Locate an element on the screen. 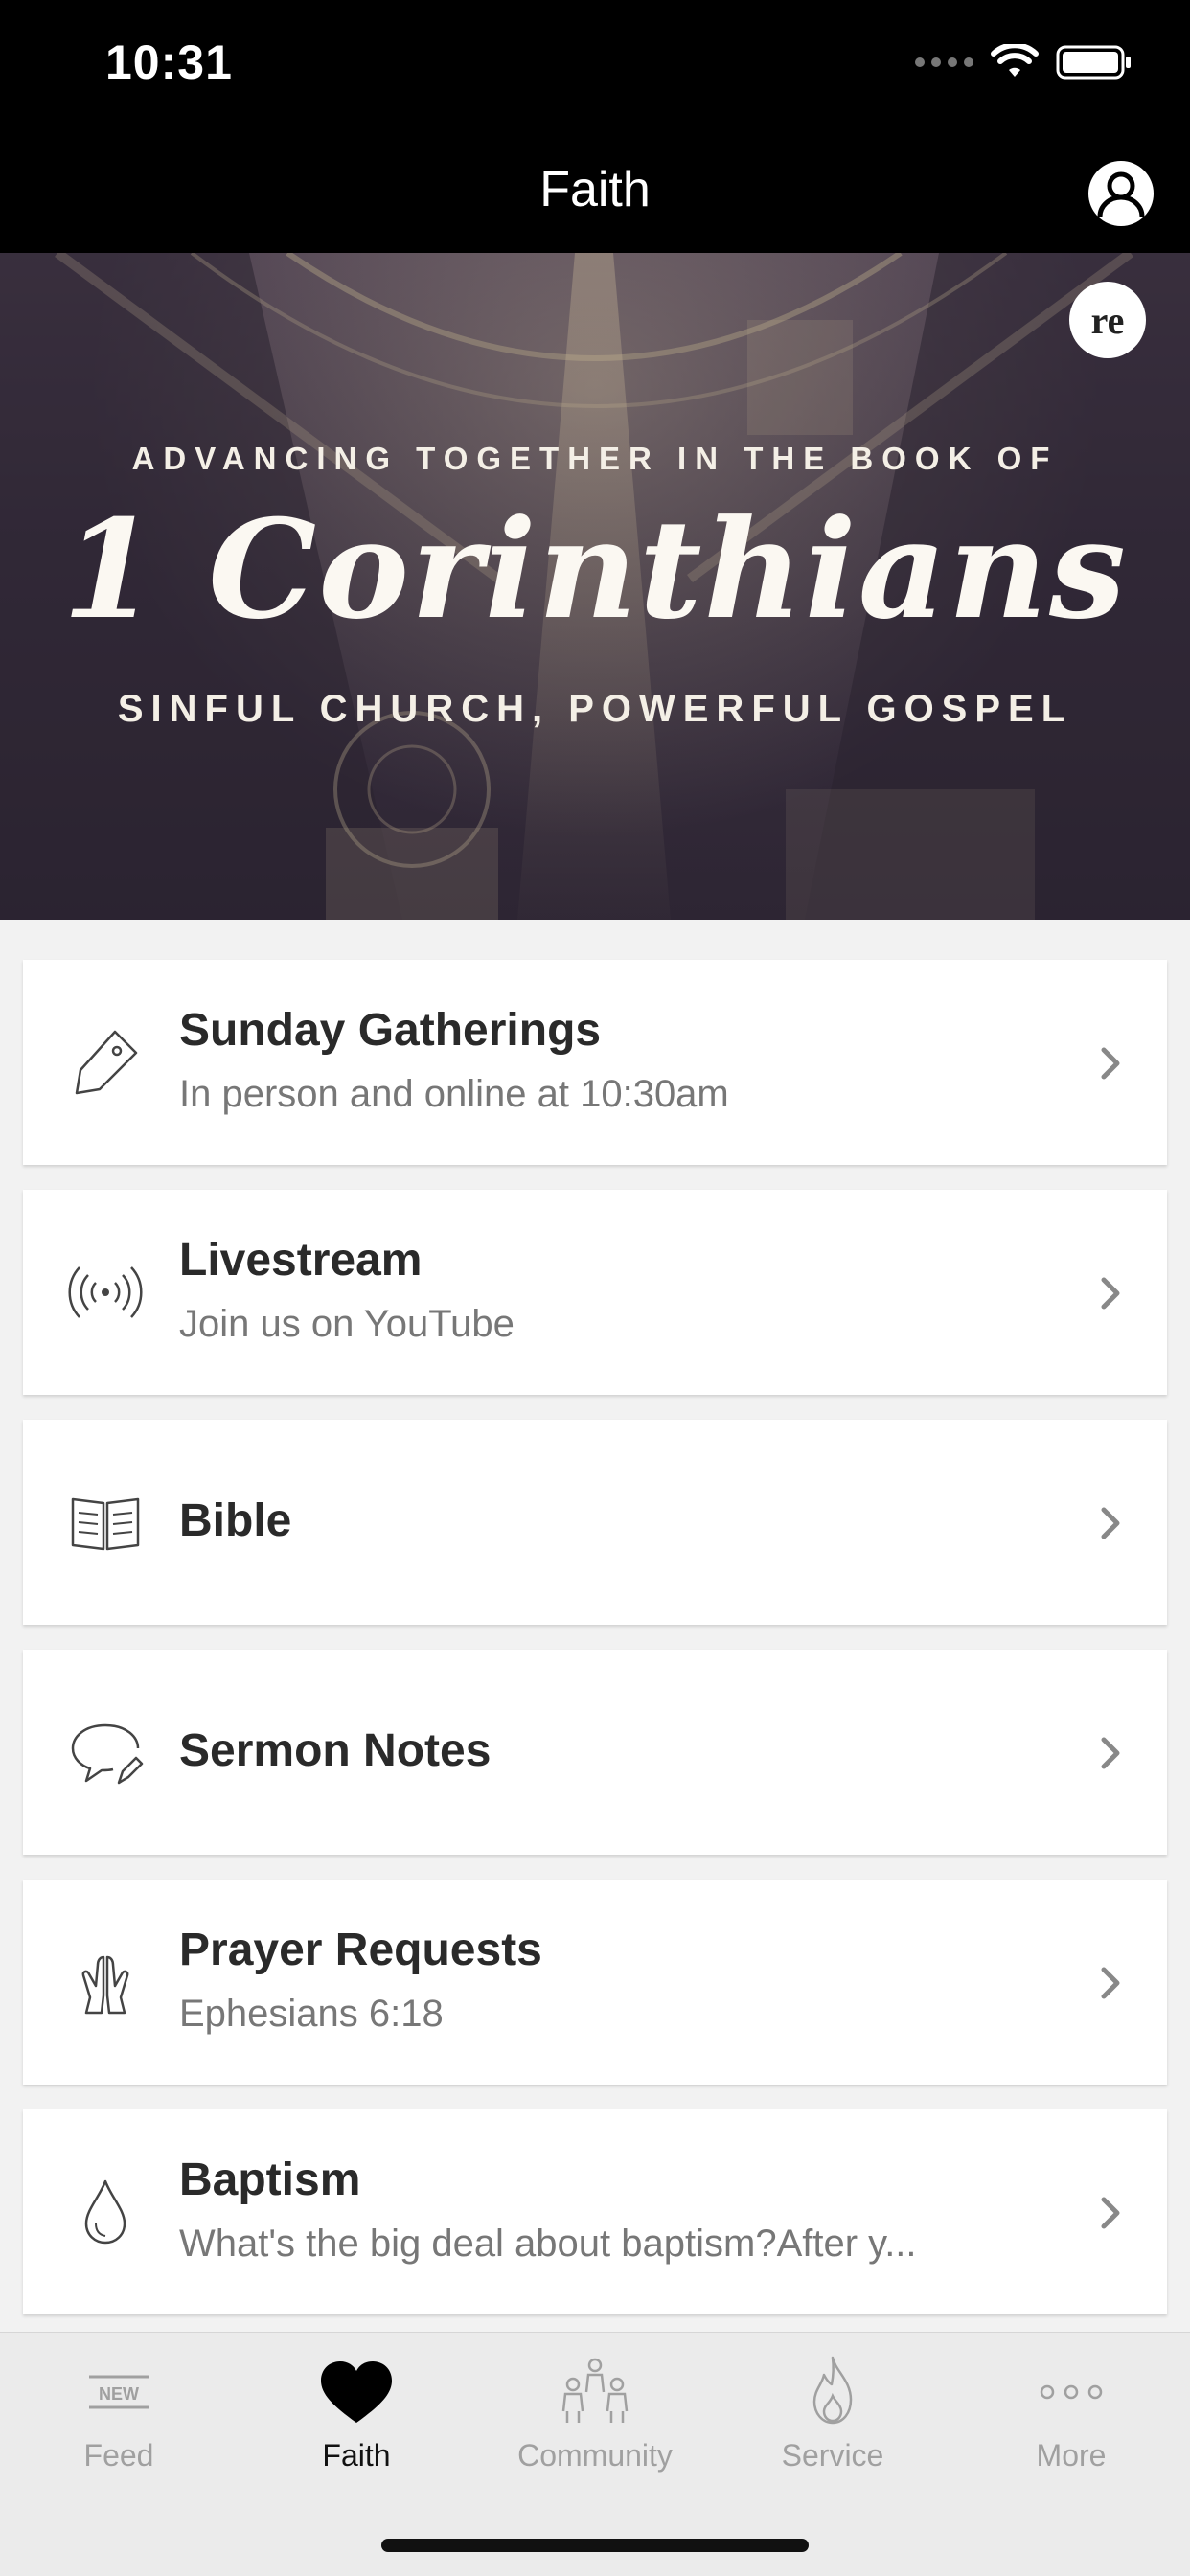 Image resolution: width=1190 pixels, height=2576 pixels. tab-label: Community is located at coordinates (595, 2455).